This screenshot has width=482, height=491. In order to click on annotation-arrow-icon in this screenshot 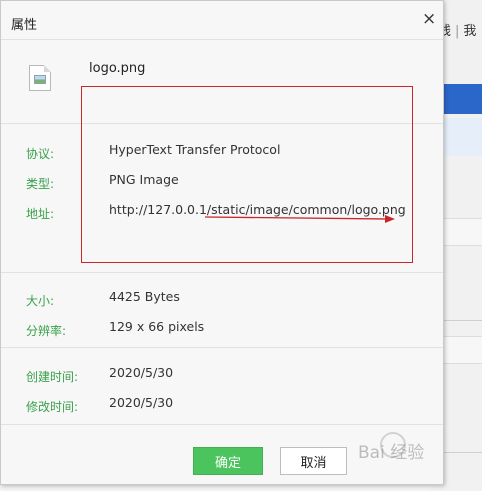, I will do `click(299, 219)`.